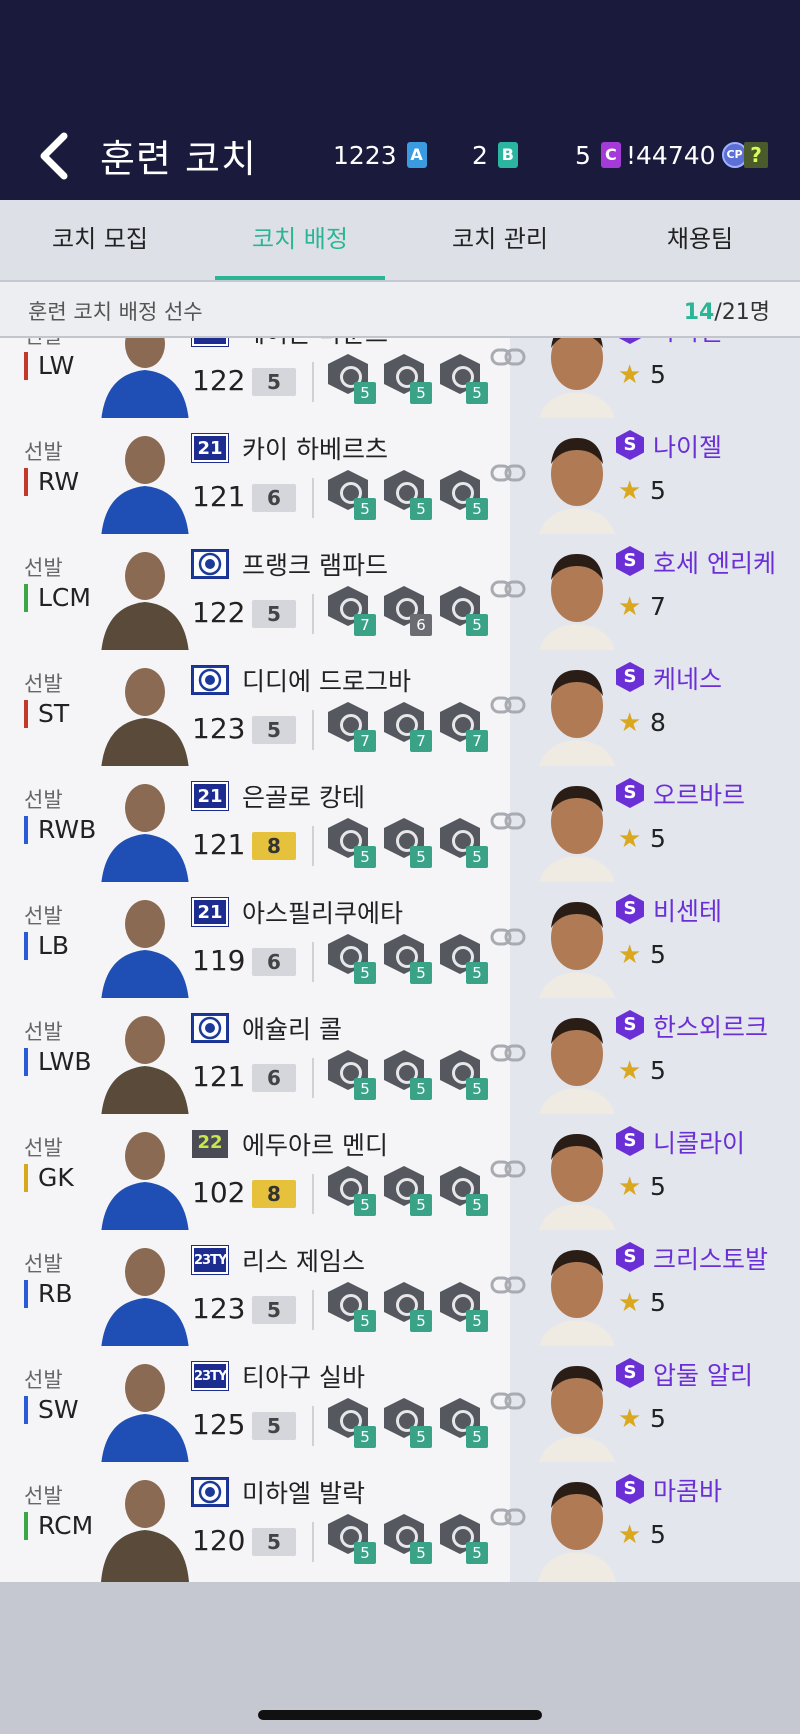 The image size is (800, 1734). What do you see at coordinates (60, 830) in the screenshot?
I see `position-label: RWB` at bounding box center [60, 830].